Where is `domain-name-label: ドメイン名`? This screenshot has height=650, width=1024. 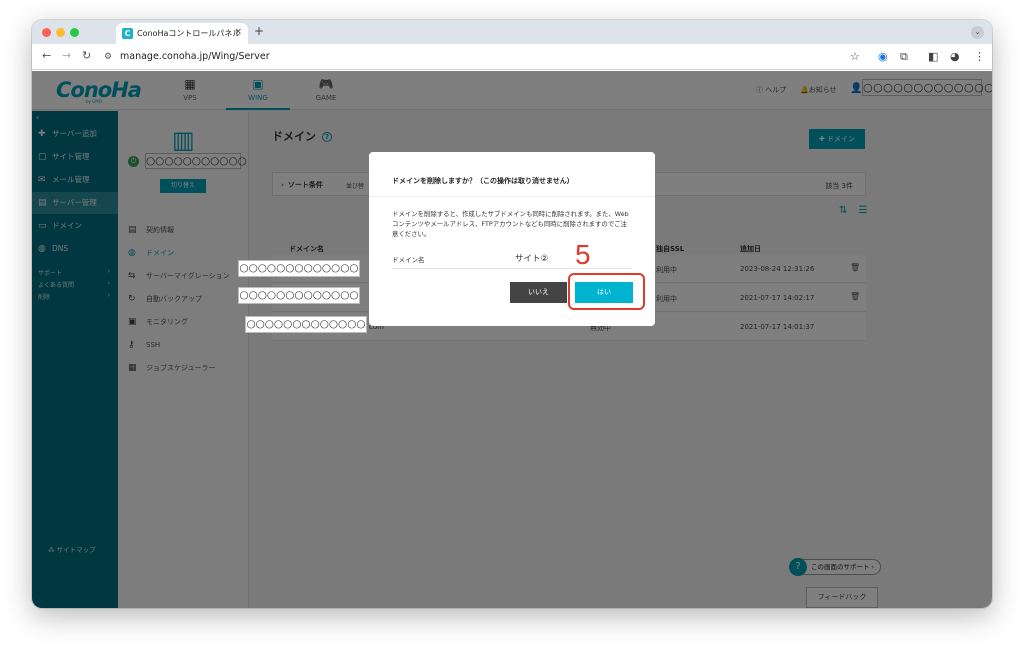 domain-name-label: ドメイン名 is located at coordinates (408, 260).